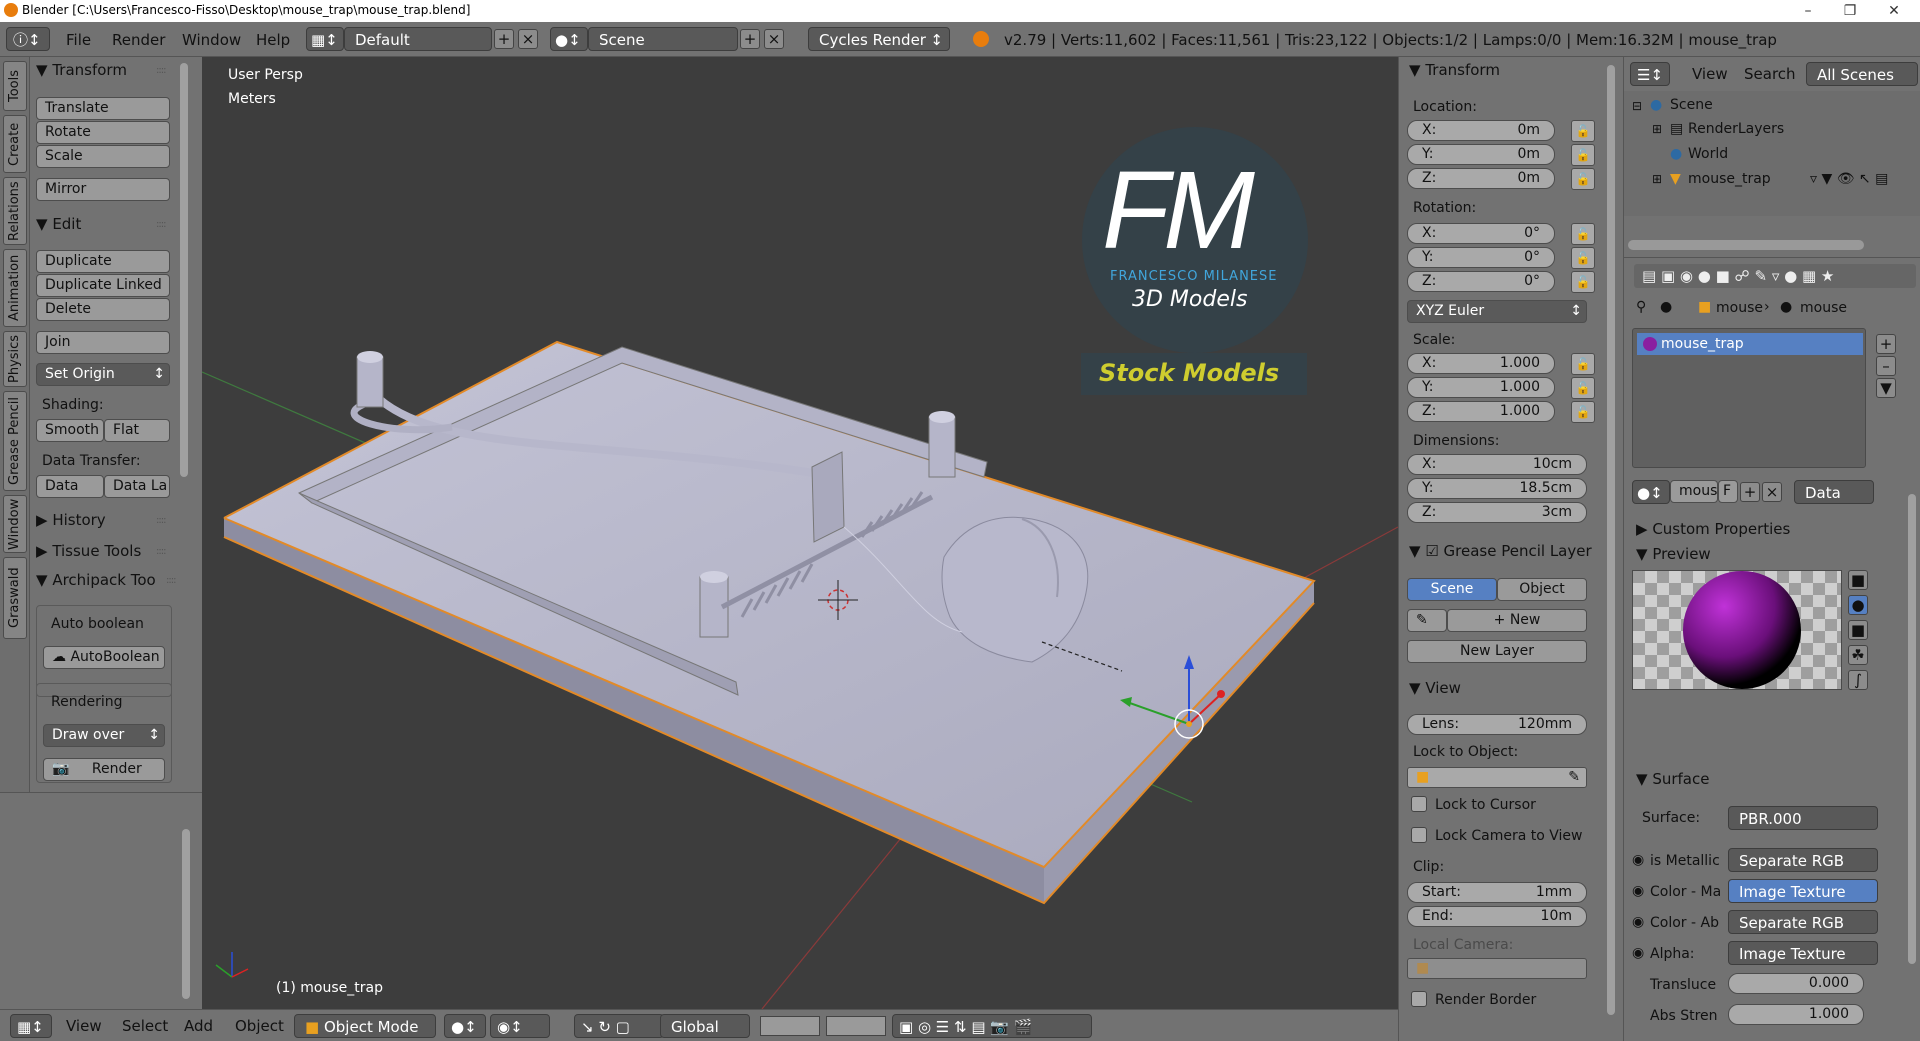  Describe the element at coordinates (1803, 818) in the screenshot. I see `surface-dropdown: PBR.000` at that location.